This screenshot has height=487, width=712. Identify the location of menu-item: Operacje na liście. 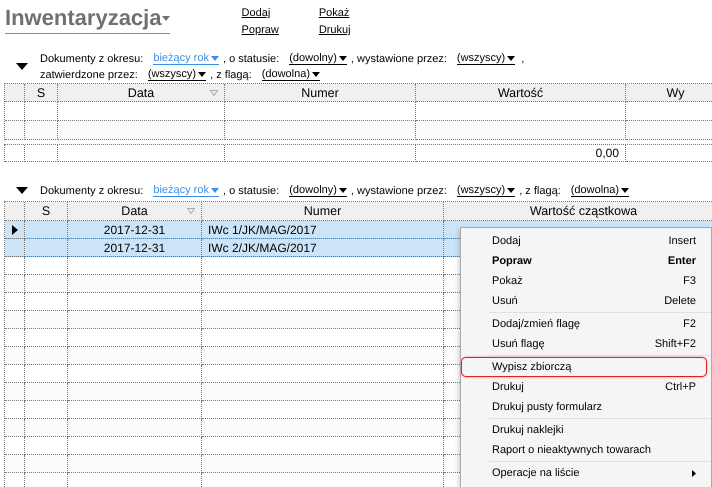
(586, 473).